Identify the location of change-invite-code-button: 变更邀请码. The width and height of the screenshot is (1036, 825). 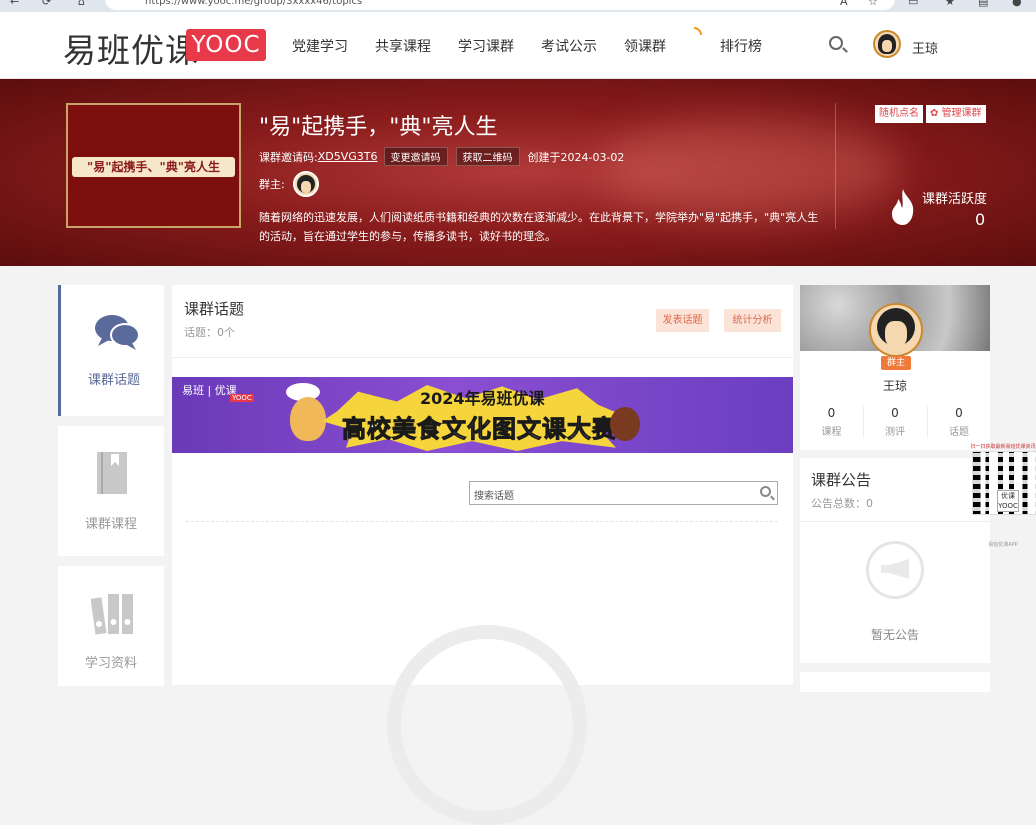
(415, 156).